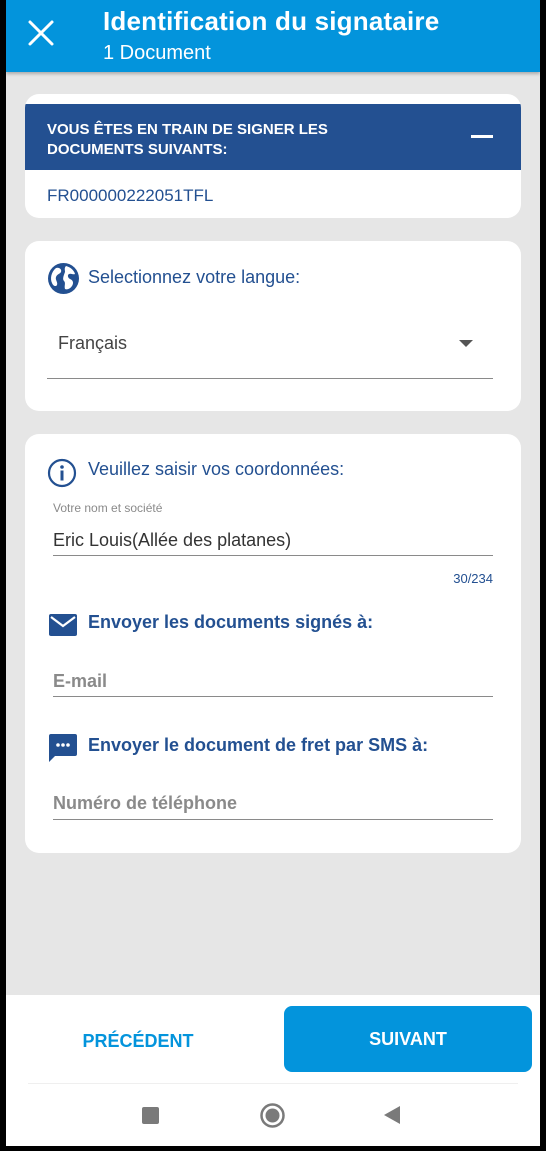  Describe the element at coordinates (93, 343) in the screenshot. I see `language-selected-value: Français` at that location.